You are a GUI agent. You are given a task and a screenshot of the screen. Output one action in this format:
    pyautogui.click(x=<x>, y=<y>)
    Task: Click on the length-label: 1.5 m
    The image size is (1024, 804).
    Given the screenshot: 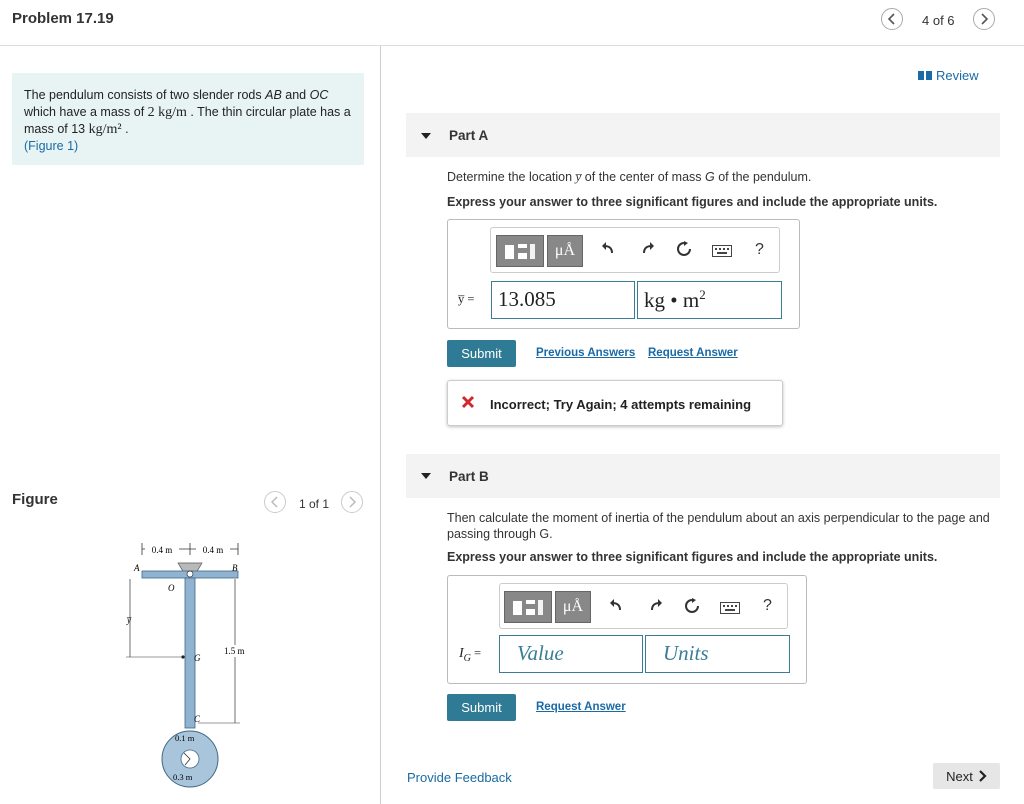 What is the action you would take?
    pyautogui.click(x=234, y=651)
    